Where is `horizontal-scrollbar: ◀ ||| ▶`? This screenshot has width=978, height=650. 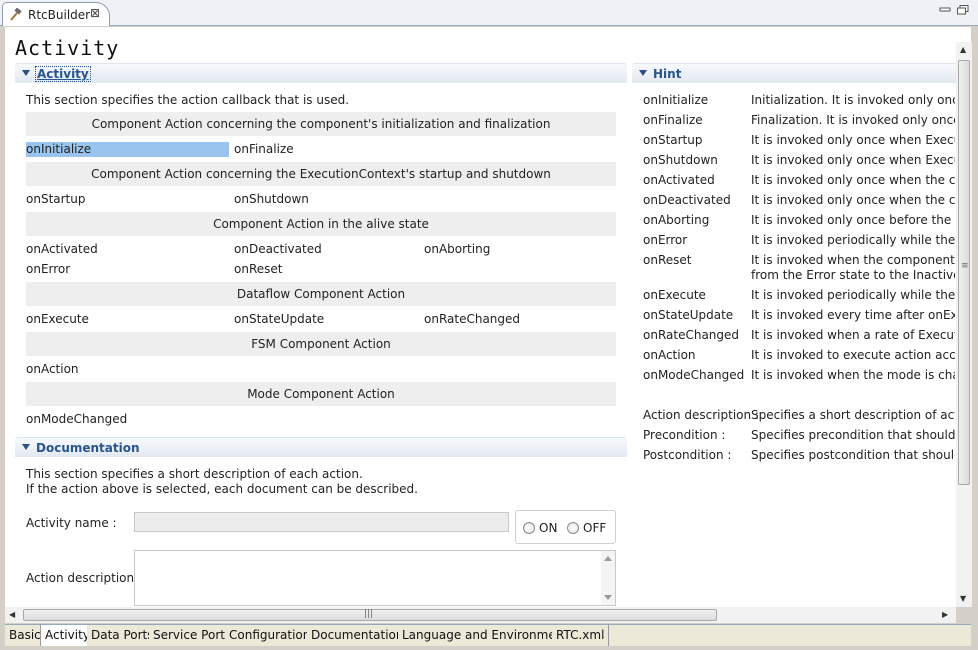 horizontal-scrollbar: ◀ ||| ▶ is located at coordinates (480, 615).